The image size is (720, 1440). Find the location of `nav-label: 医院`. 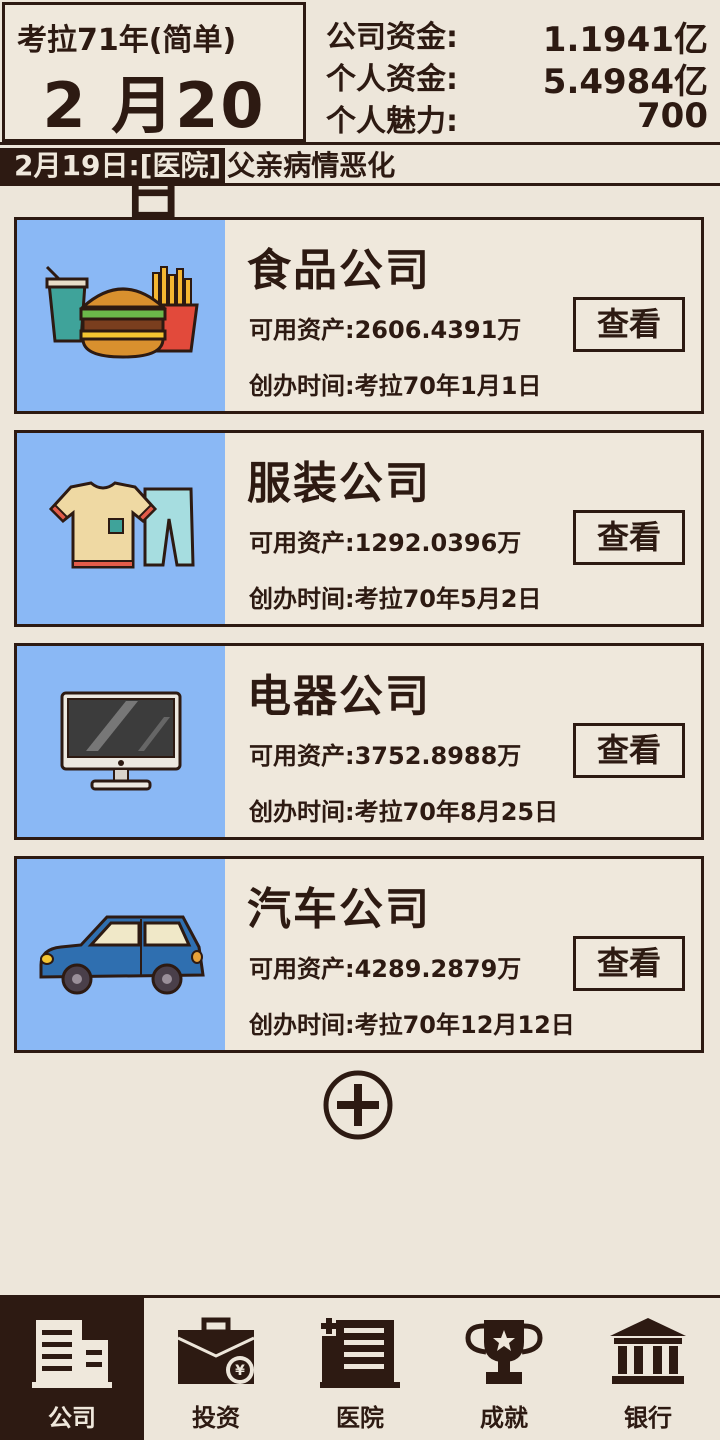

nav-label: 医院 is located at coordinates (360, 1418).